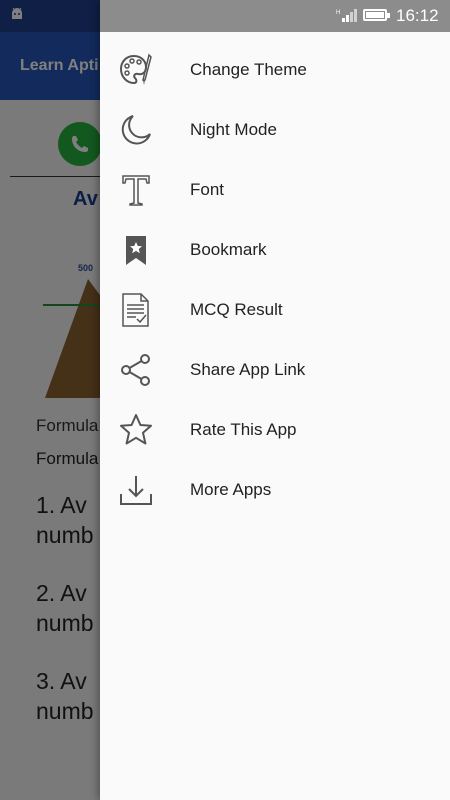  Describe the element at coordinates (376, 15) in the screenshot. I see `battery-icon` at that location.